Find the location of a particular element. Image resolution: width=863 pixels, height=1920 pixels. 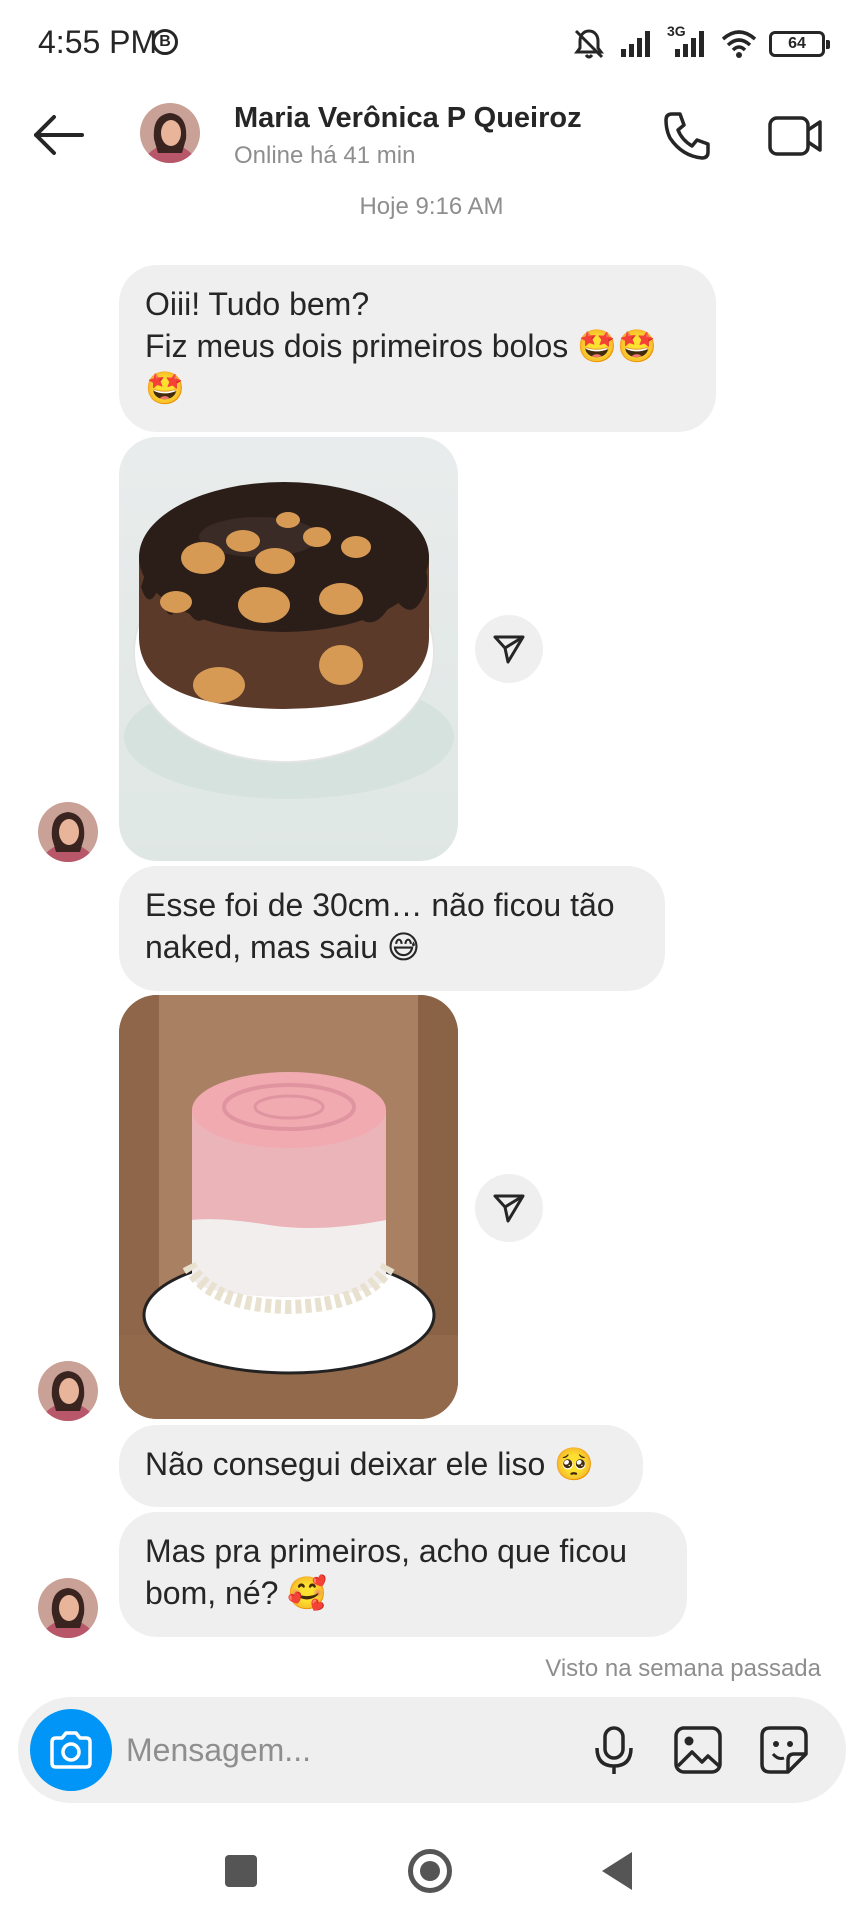

voice-call-button is located at coordinates (688, 136).